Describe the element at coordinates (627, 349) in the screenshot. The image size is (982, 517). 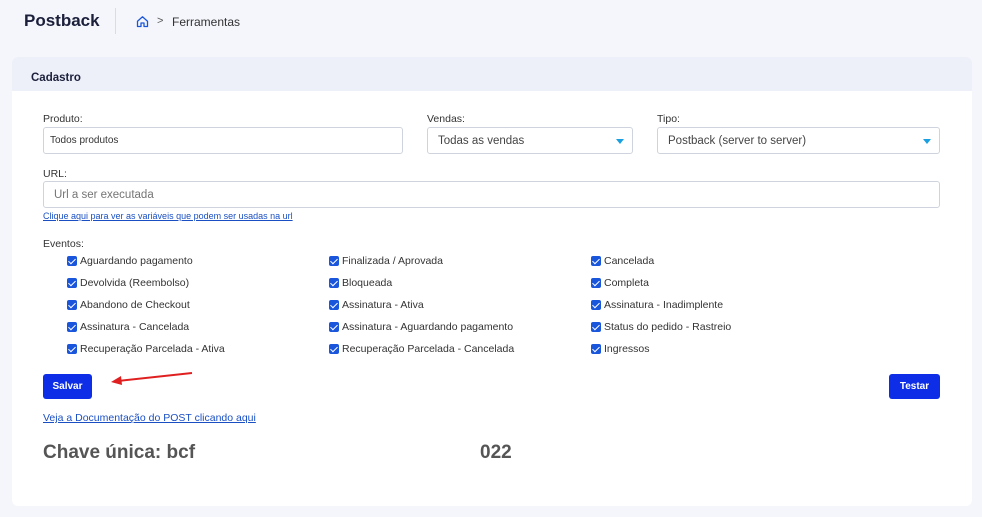
I see `event-label: Ingressos` at that location.